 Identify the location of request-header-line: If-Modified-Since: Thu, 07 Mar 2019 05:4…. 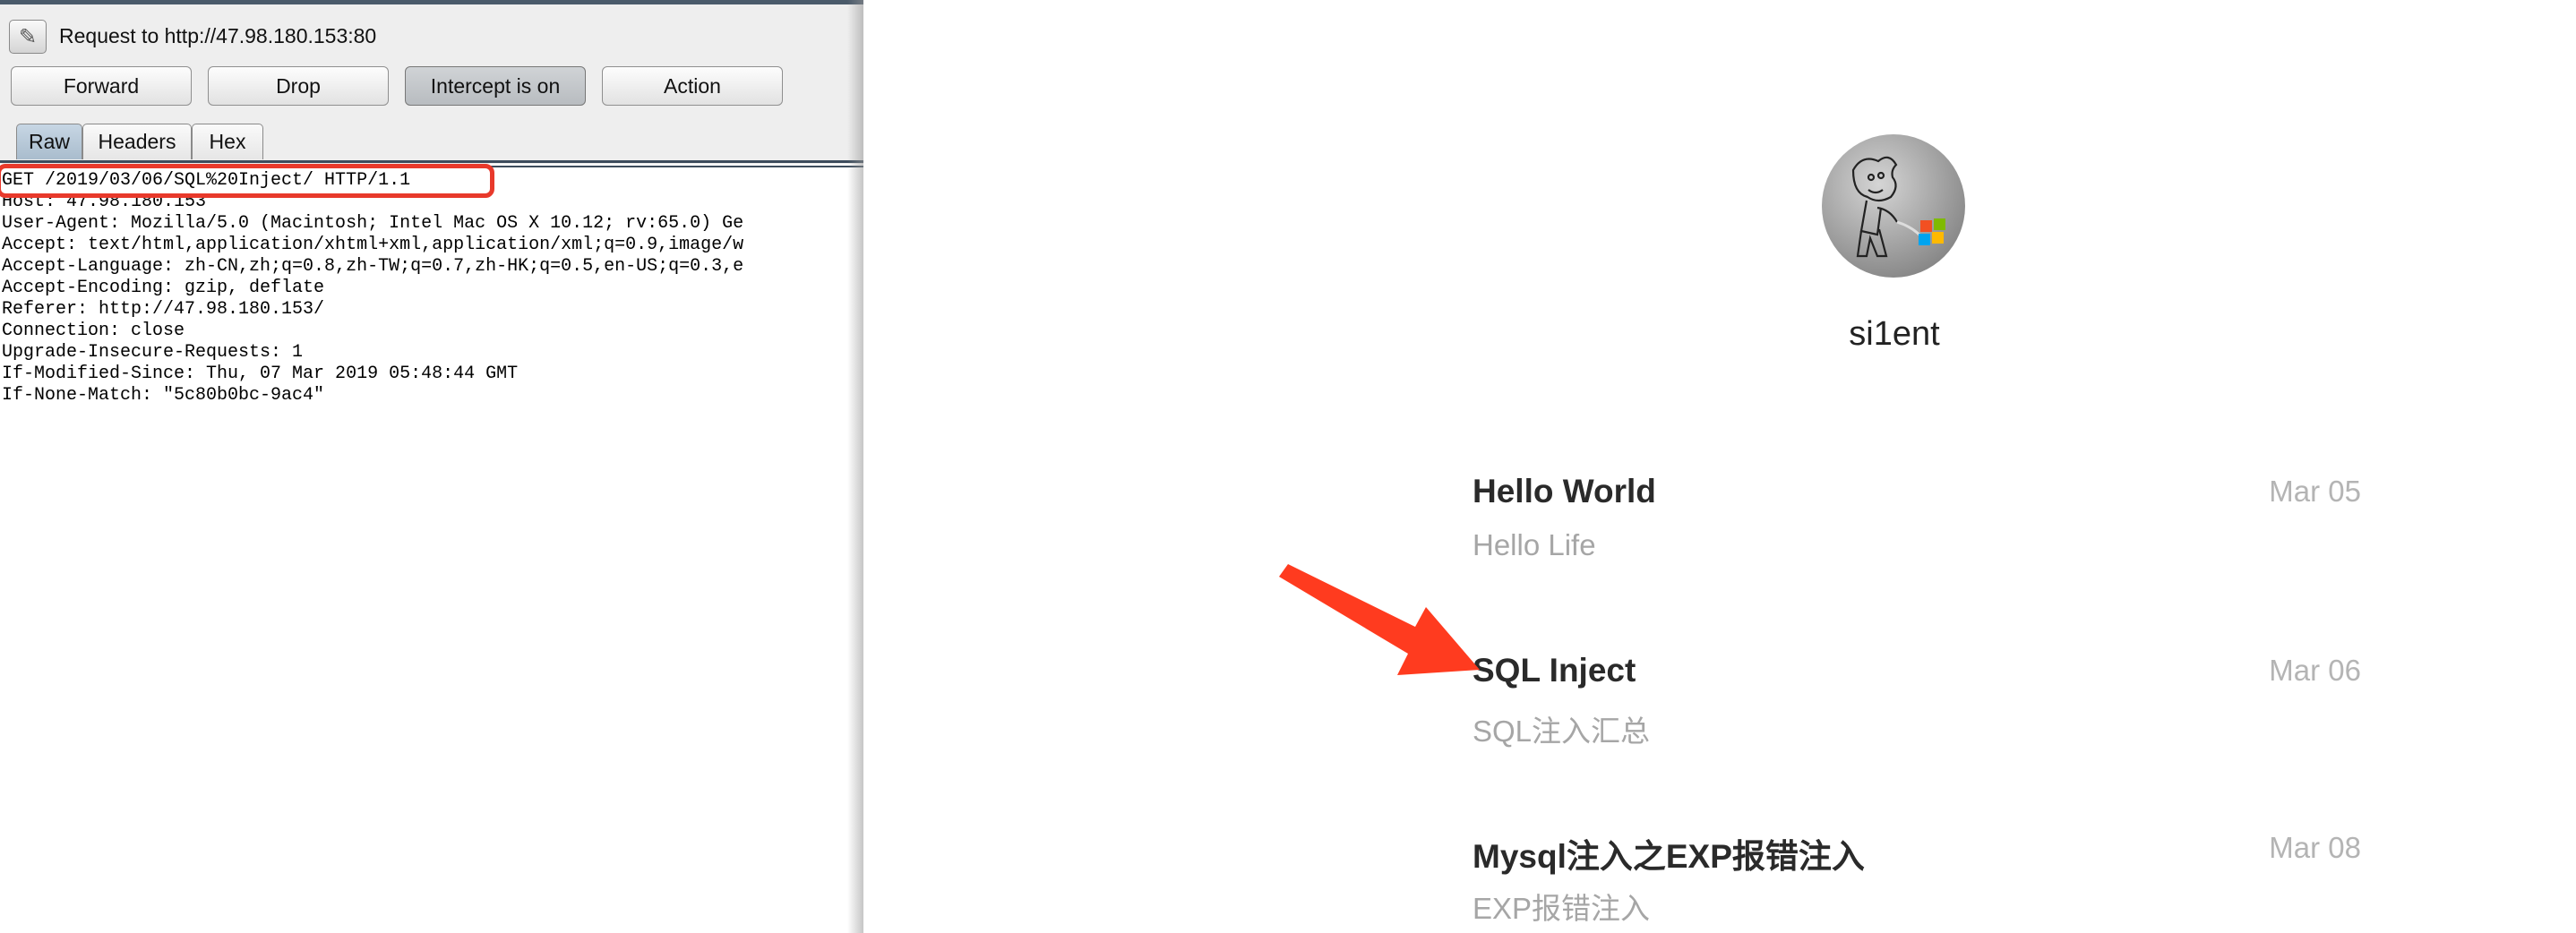
(260, 374).